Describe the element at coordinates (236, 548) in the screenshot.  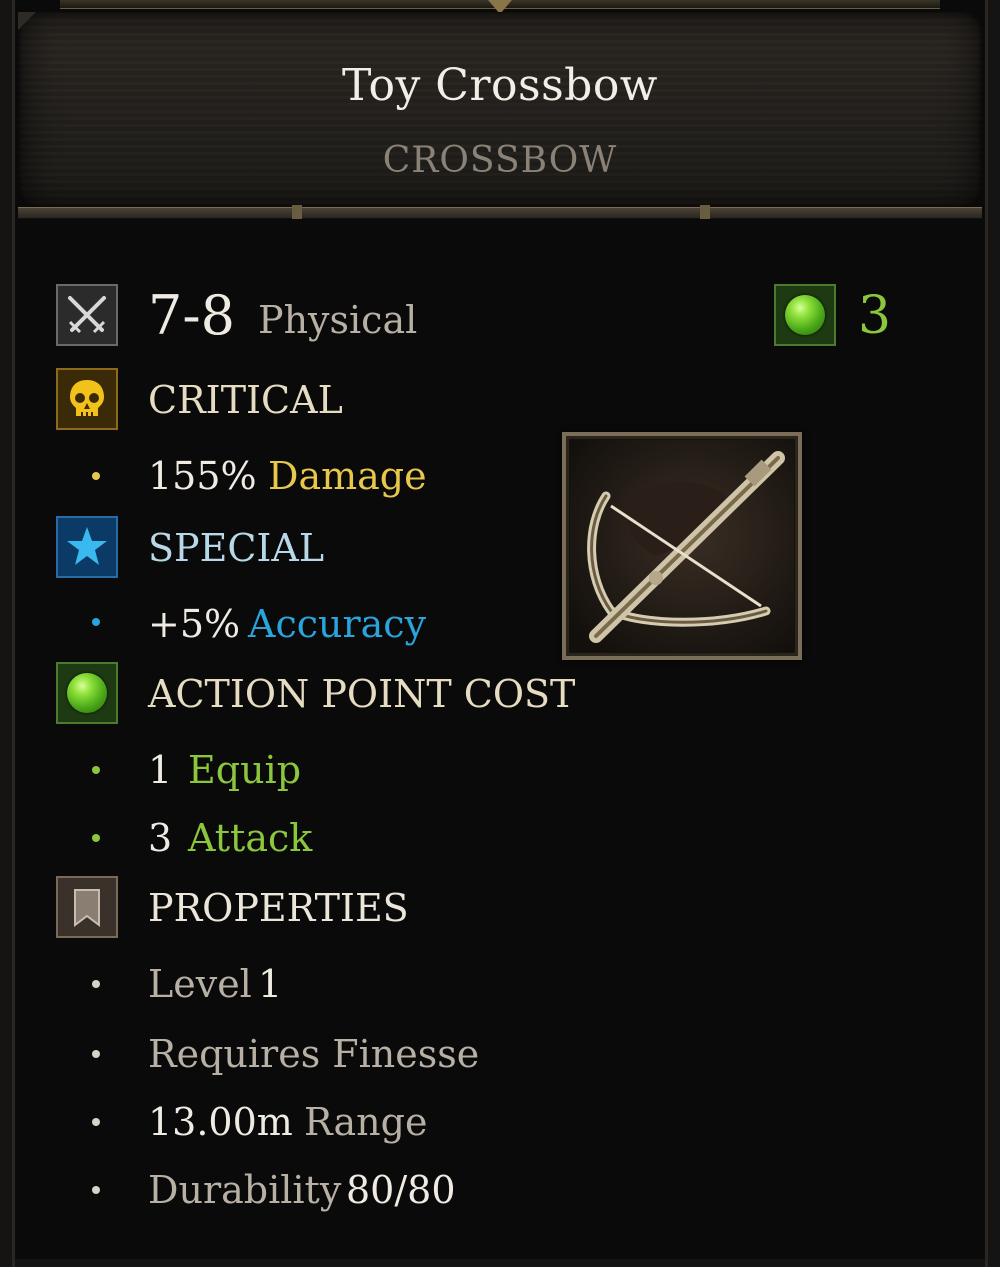
I see `special-heading: SPECIAL` at that location.